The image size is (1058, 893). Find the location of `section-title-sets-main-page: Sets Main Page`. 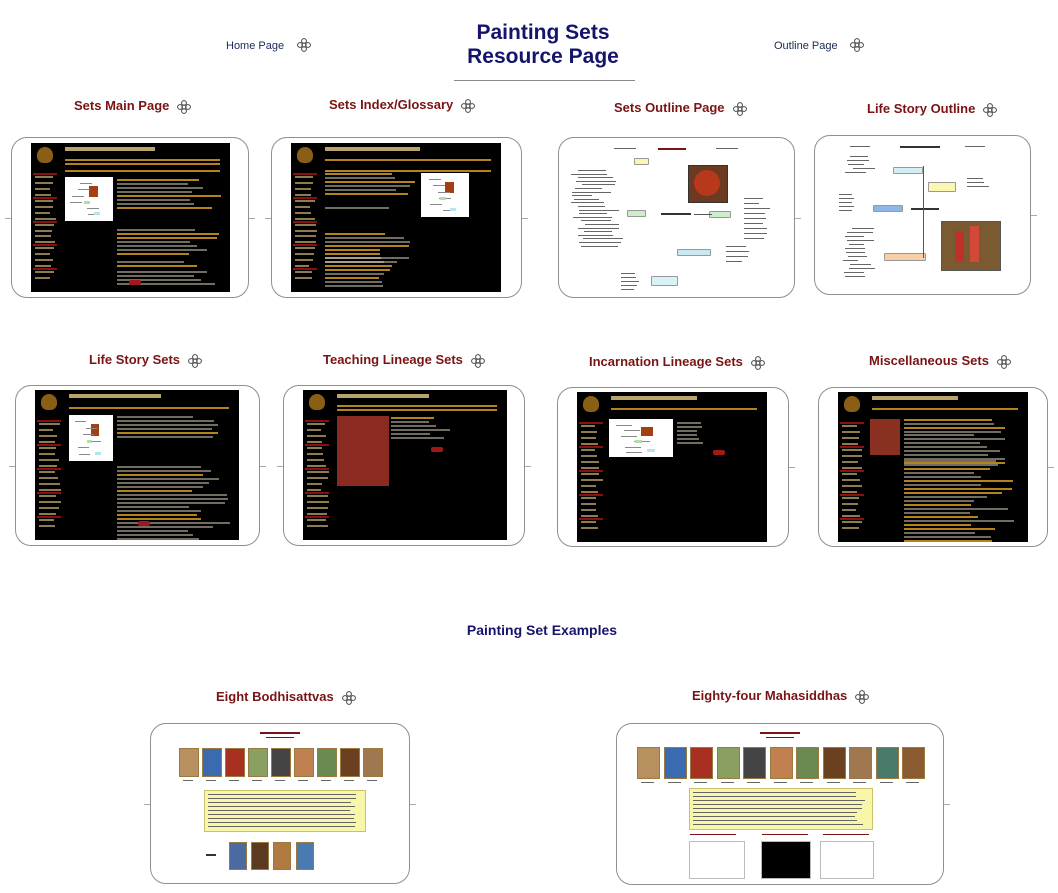

section-title-sets-main-page: Sets Main Page is located at coordinates (133, 106).